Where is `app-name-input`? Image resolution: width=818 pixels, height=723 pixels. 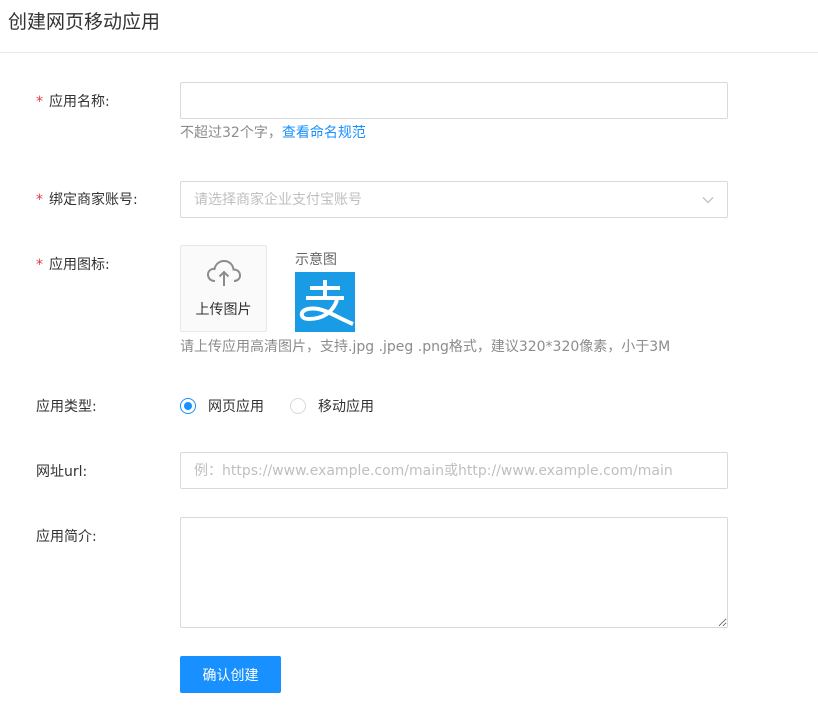 app-name-input is located at coordinates (454, 100).